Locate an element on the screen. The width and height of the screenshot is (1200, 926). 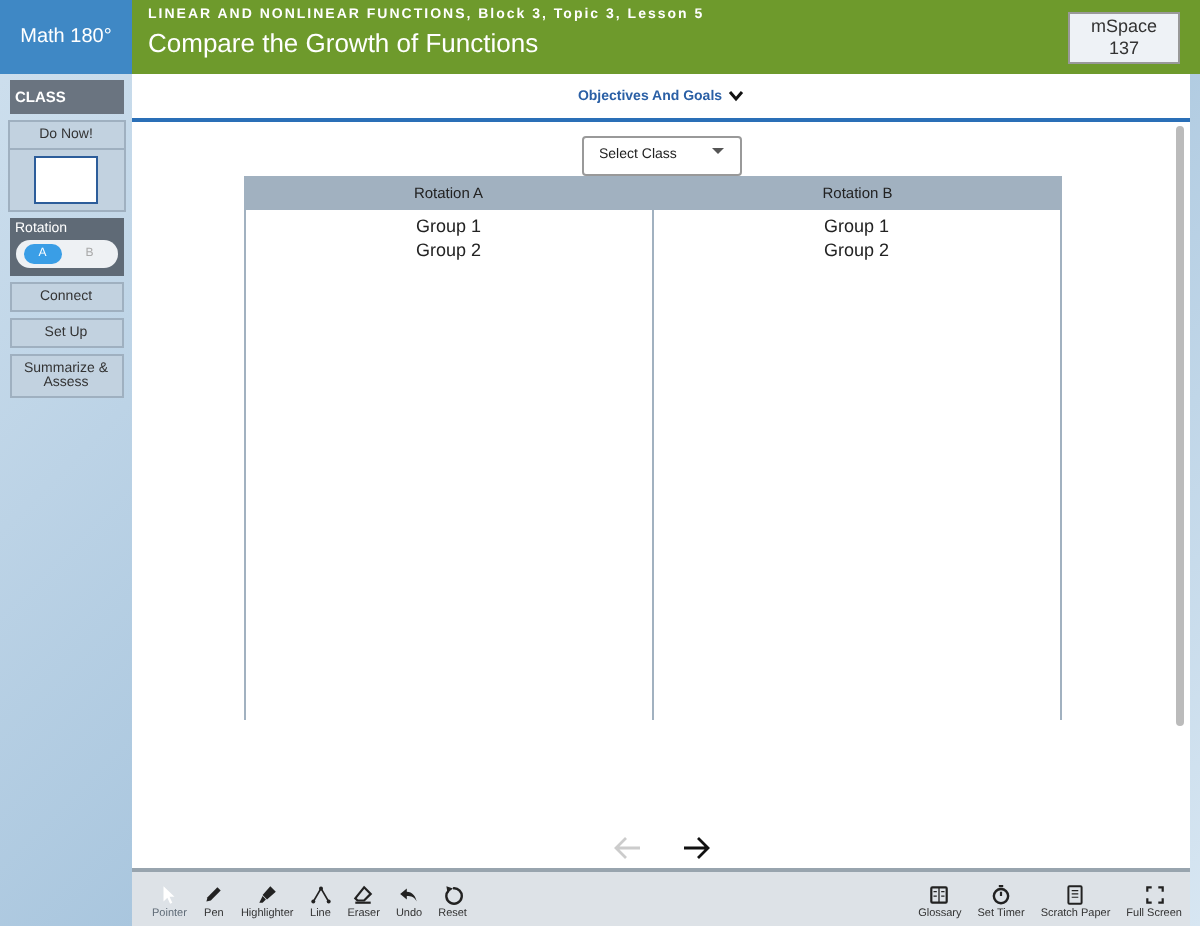
next-arrow-icon is located at coordinates (695, 848).